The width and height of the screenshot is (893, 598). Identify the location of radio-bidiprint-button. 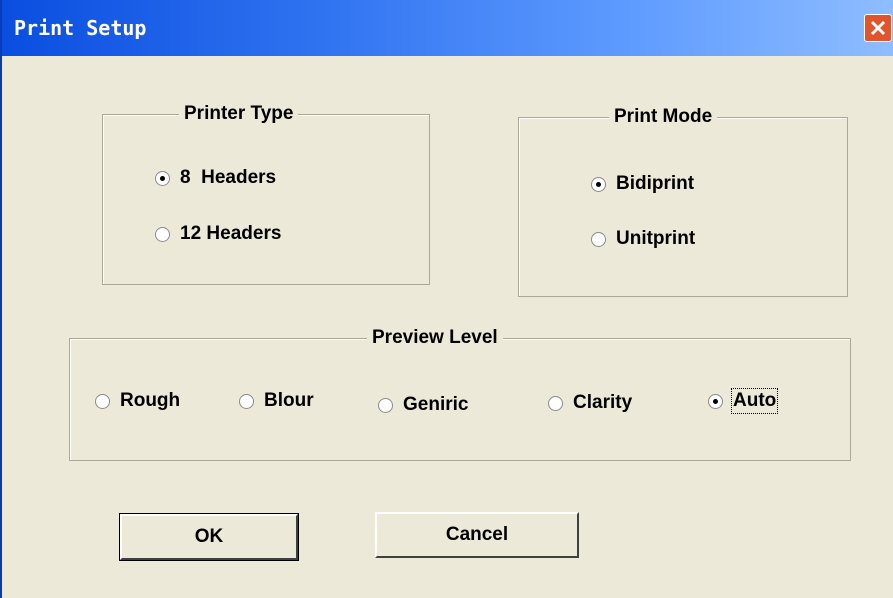
(598, 184).